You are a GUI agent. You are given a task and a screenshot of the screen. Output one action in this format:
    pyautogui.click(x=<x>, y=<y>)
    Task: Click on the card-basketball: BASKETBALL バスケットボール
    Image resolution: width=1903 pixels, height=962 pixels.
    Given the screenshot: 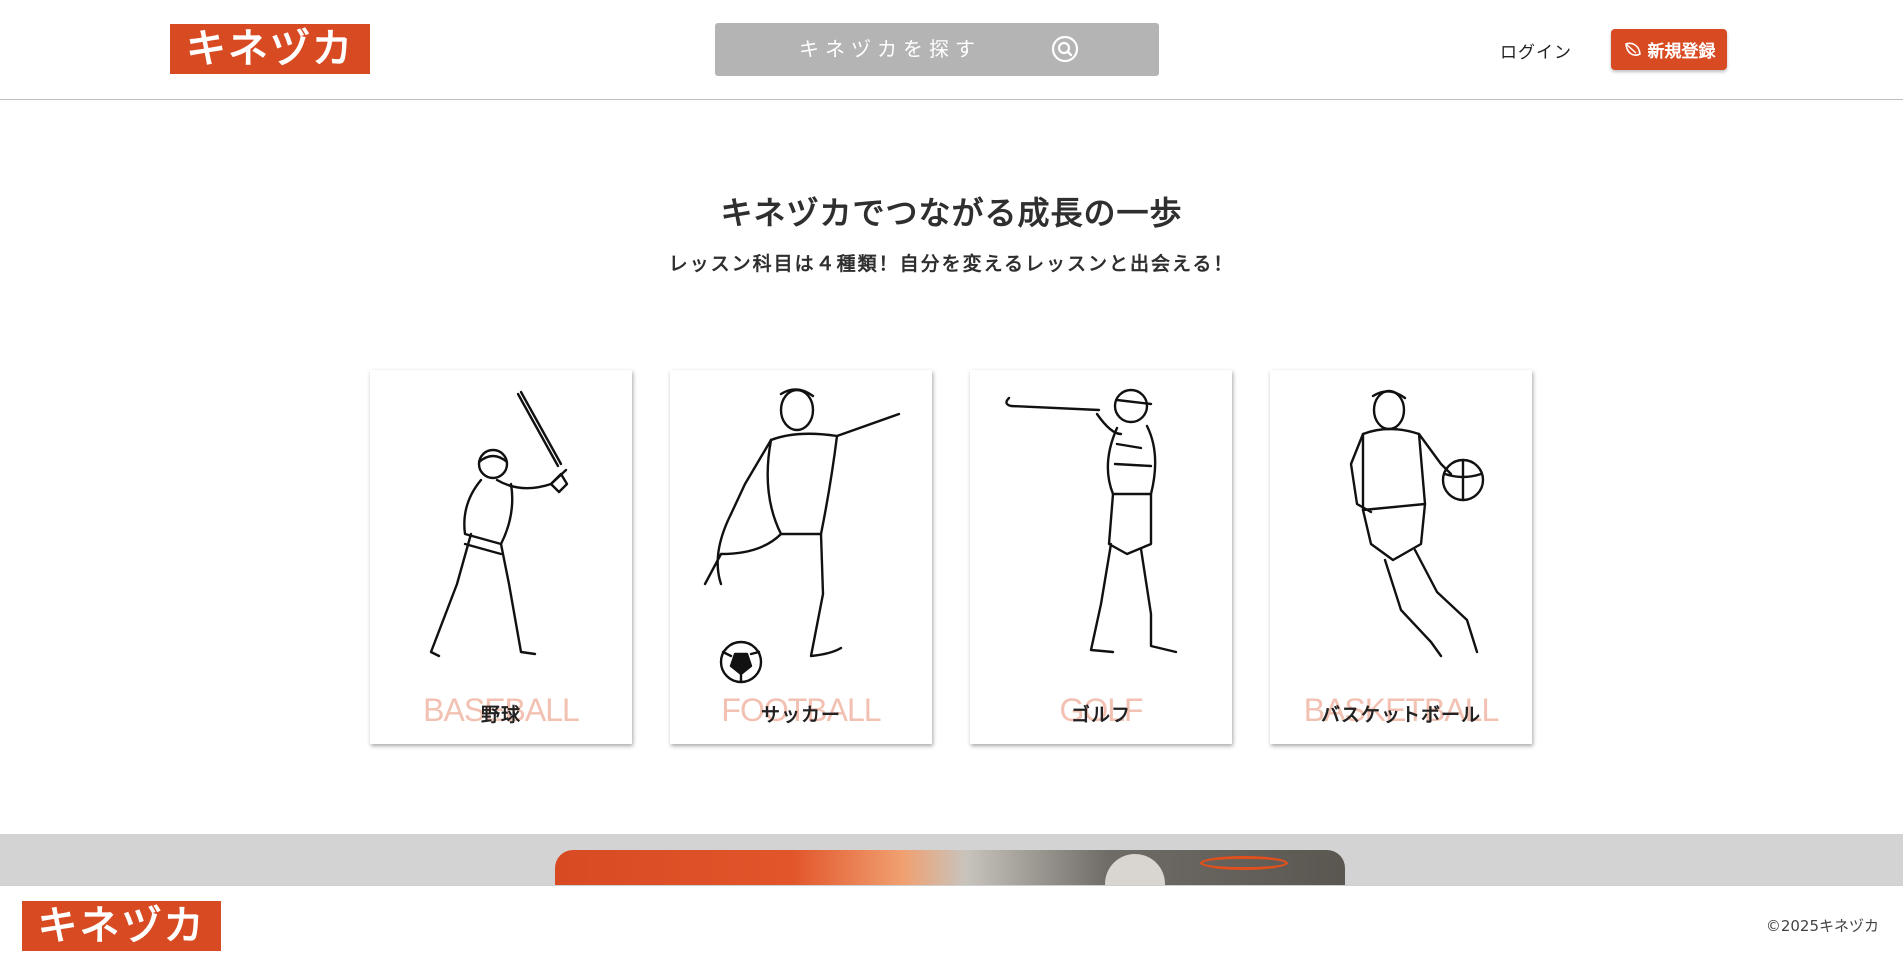 What is the action you would take?
    pyautogui.click(x=1401, y=557)
    